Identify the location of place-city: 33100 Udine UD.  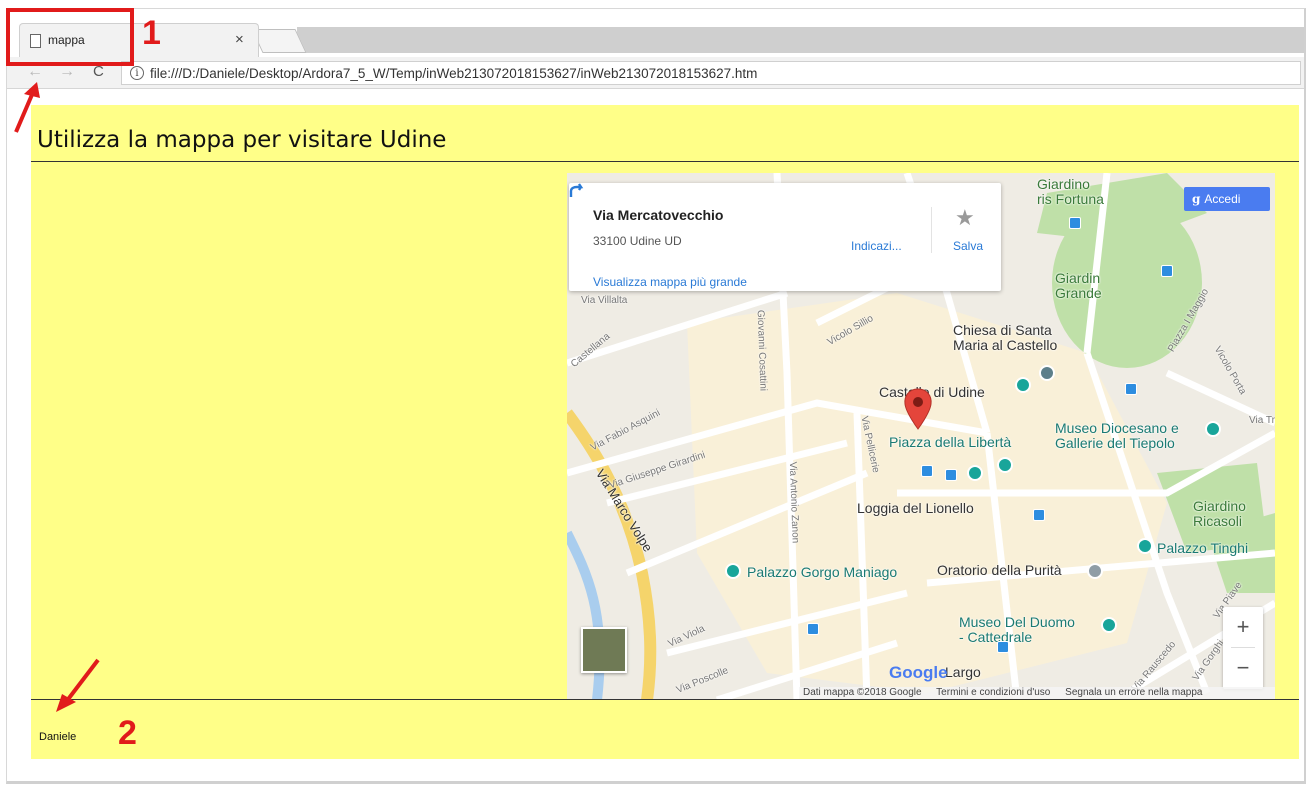
(637, 241).